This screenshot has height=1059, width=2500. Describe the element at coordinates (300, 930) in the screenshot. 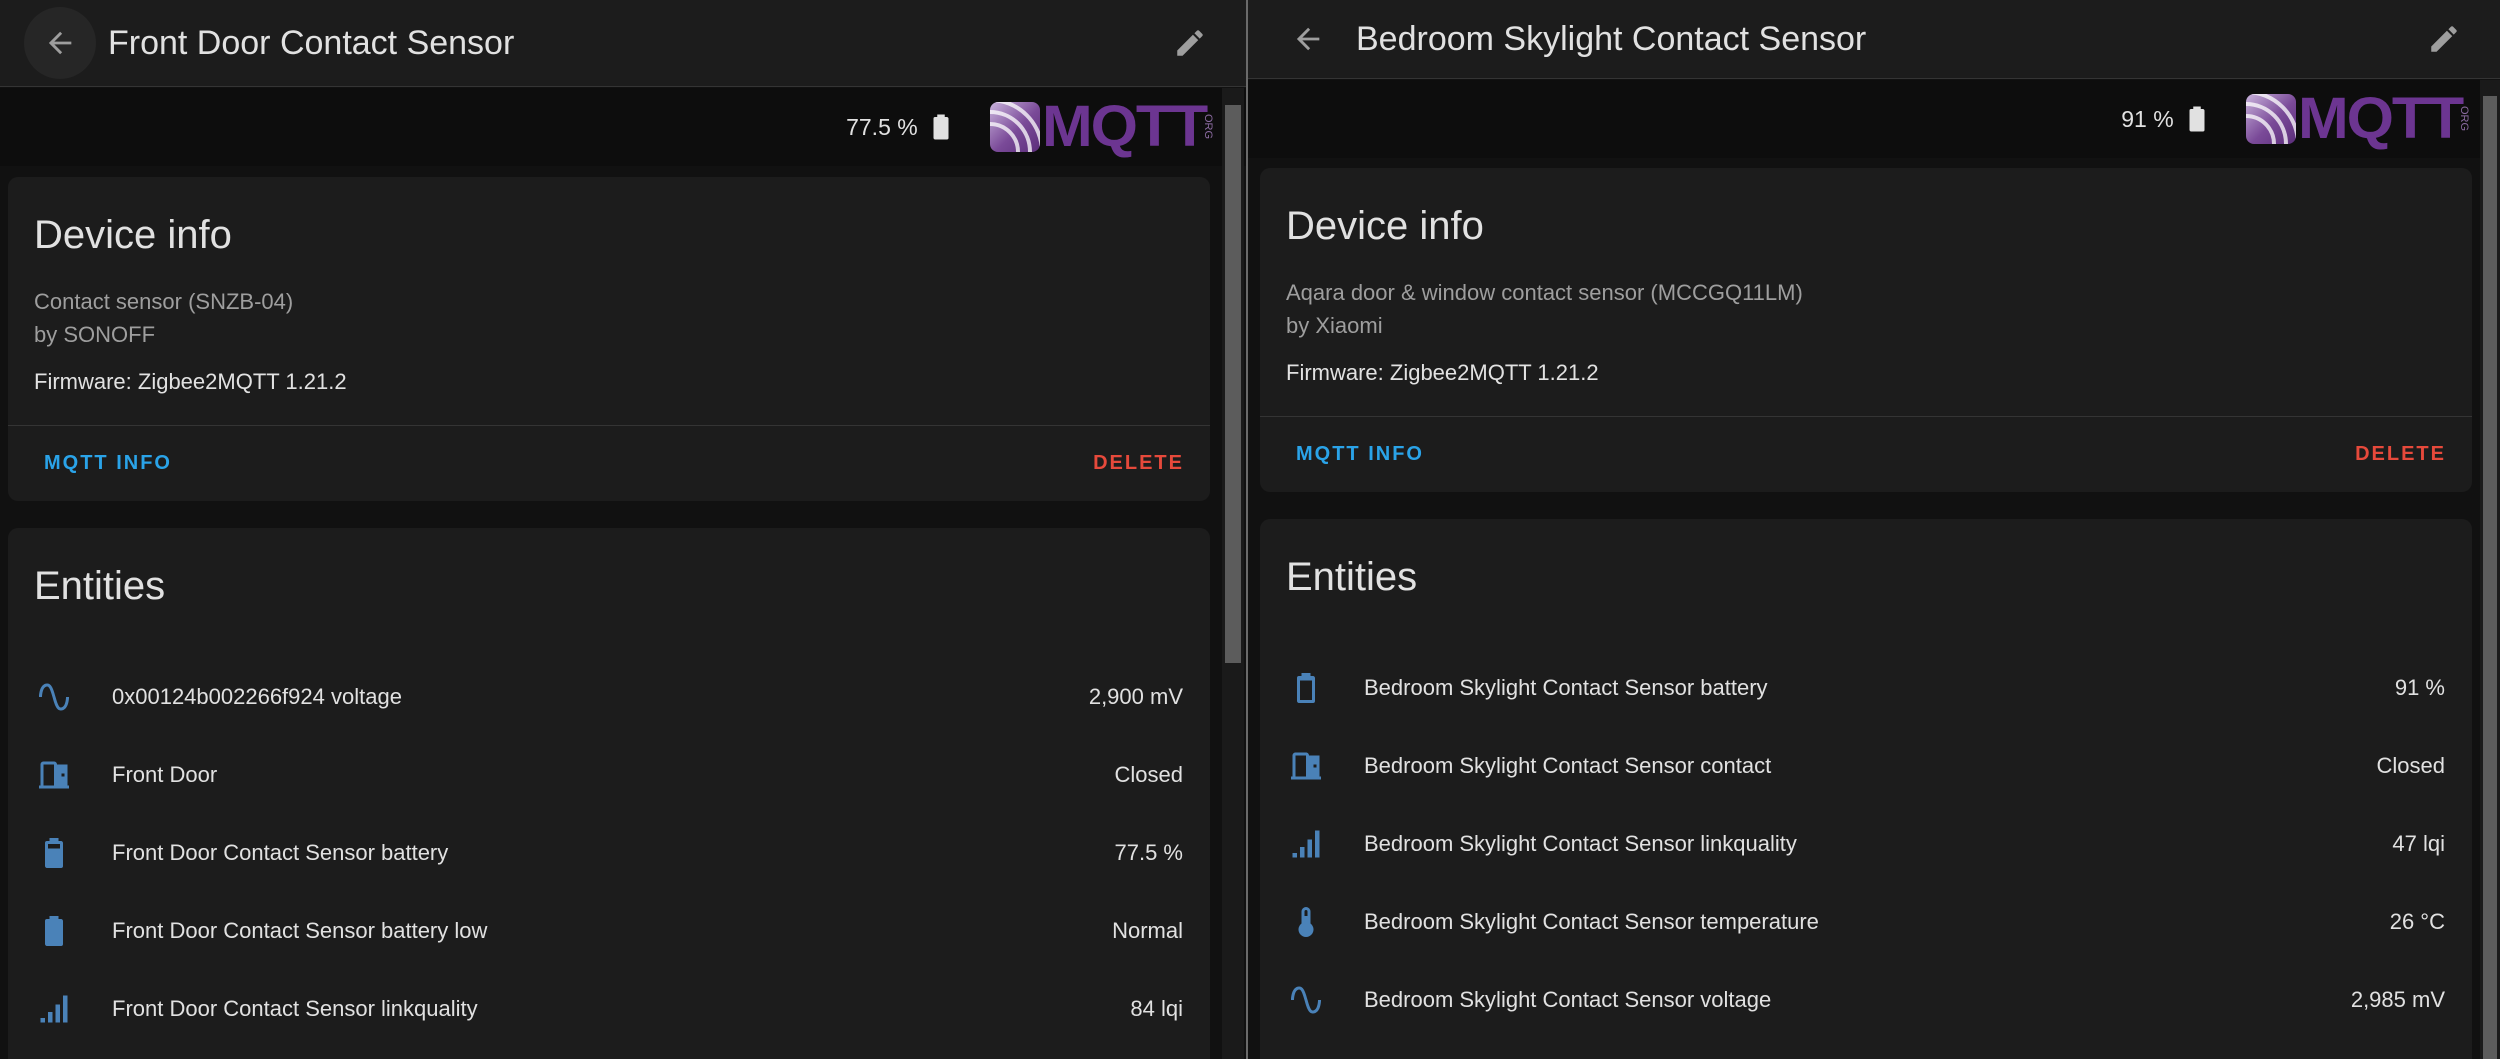

I see `entity-name: Front Door Contact Sensor battery low` at that location.